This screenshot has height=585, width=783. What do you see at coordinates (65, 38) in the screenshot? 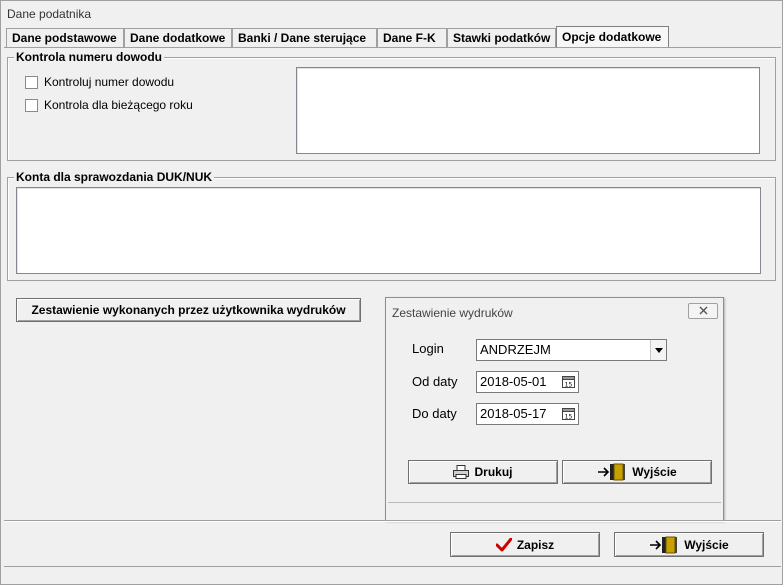
I see `tab-dane-podstawowe: Dane podstawowe` at bounding box center [65, 38].